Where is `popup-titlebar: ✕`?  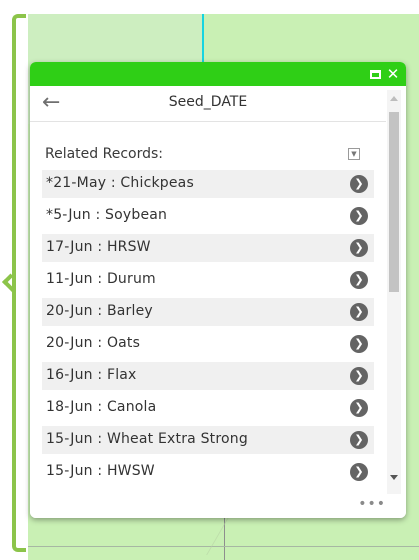 popup-titlebar: ✕ is located at coordinates (218, 74).